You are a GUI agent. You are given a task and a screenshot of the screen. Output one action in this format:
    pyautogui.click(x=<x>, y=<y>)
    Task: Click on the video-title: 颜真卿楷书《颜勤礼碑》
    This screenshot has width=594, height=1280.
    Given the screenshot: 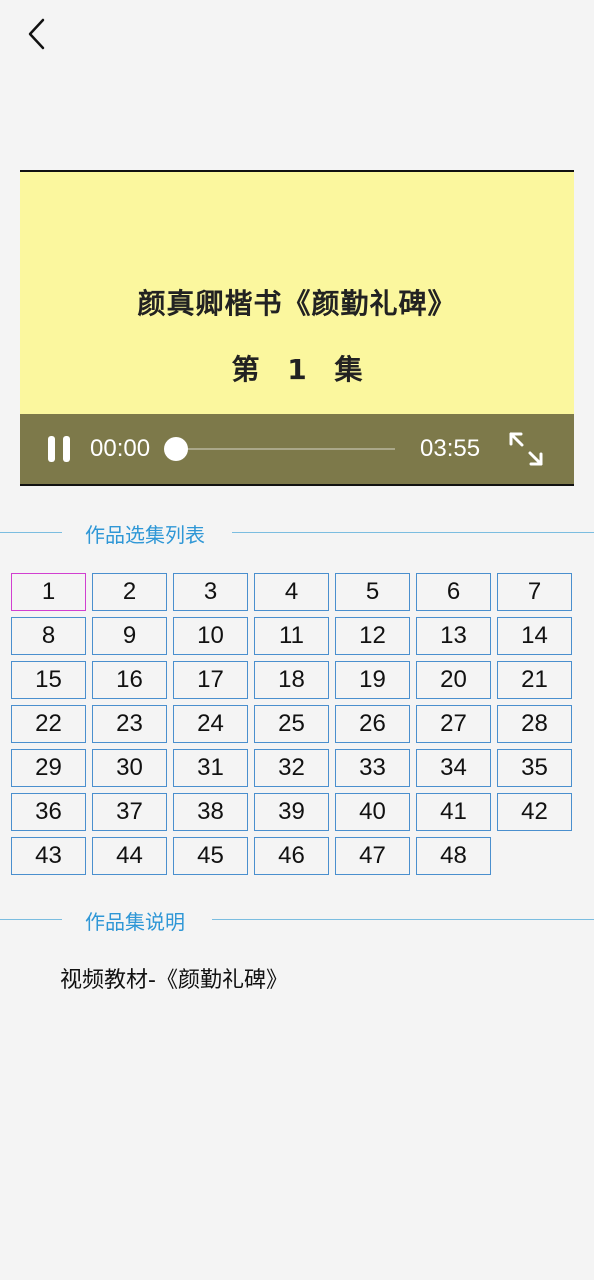 What is the action you would take?
    pyautogui.click(x=297, y=303)
    